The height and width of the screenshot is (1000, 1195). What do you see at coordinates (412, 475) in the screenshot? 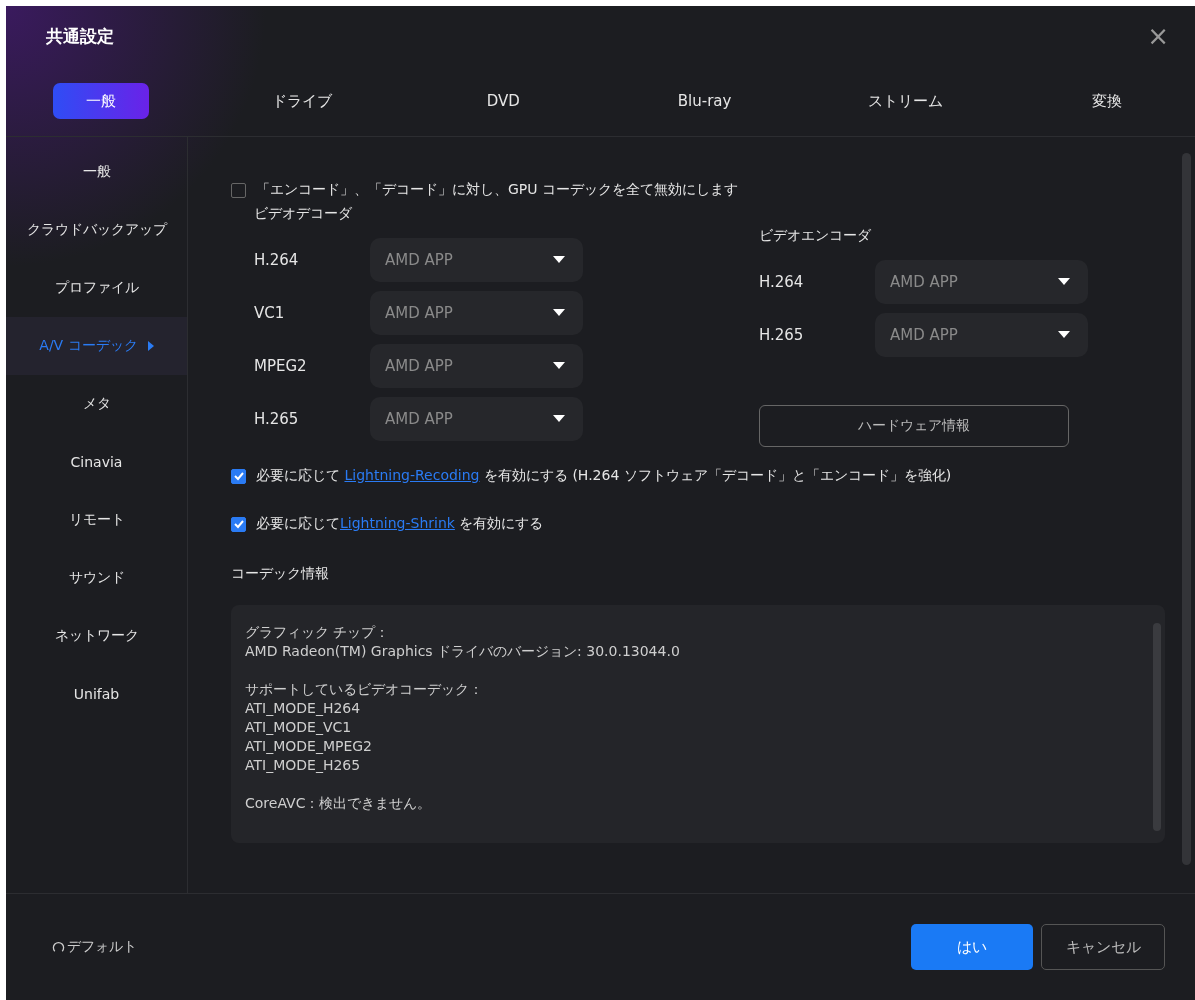
I see `link: Lightning-Recoding` at bounding box center [412, 475].